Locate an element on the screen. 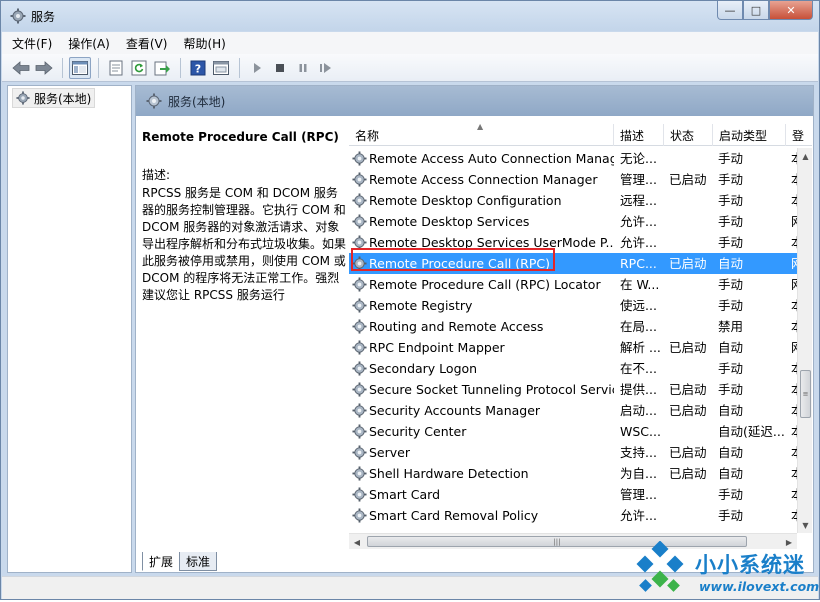 The height and width of the screenshot is (602, 820). vertical-scrollbar: ▲ ≡ ▼ is located at coordinates (804, 340).